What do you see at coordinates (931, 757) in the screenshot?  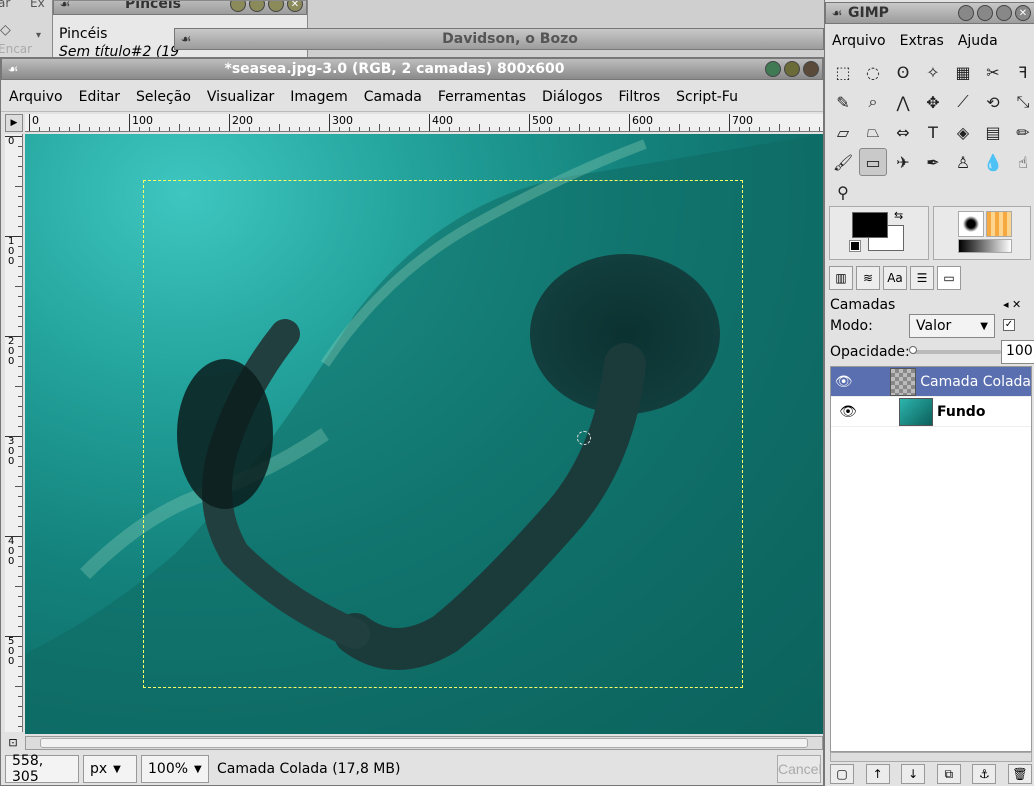 I see `layers-scrollbar` at bounding box center [931, 757].